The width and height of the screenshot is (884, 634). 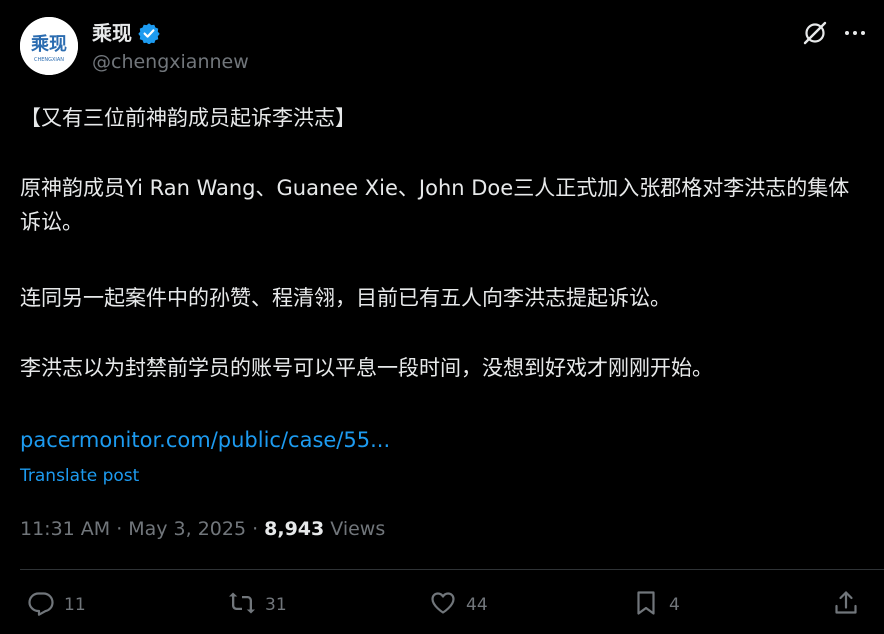 What do you see at coordinates (345, 298) in the screenshot?
I see `post-paragraph-2: 连同另一起案件中的孙赞、程清翎，目前已有五人向李洪志提起诉讼。` at bounding box center [345, 298].